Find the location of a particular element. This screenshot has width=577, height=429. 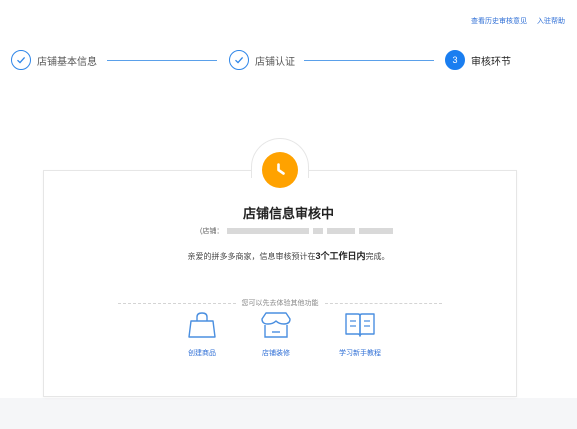

store-decoration-button: 店铺装修 is located at coordinates (276, 334).